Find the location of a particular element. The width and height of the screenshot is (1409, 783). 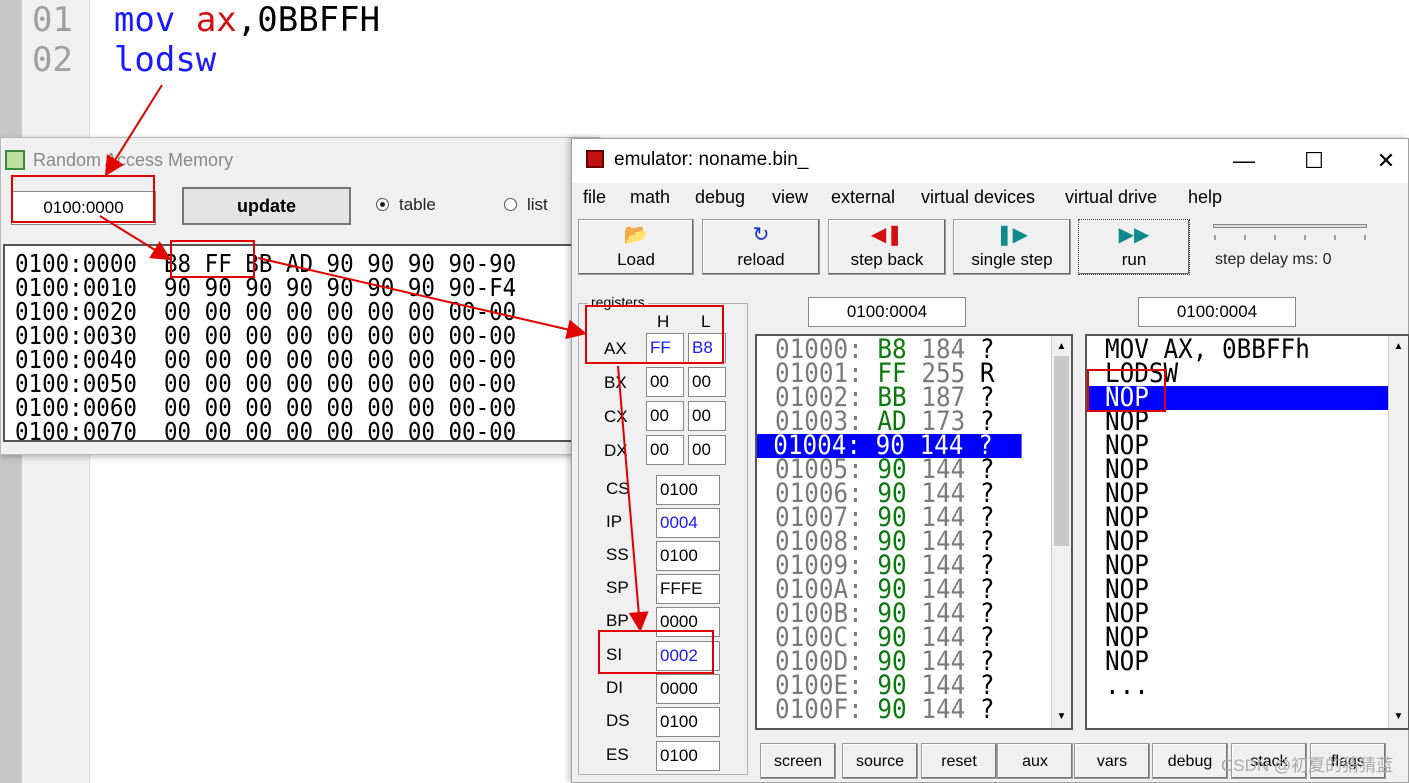

menu-math: math is located at coordinates (650, 197).